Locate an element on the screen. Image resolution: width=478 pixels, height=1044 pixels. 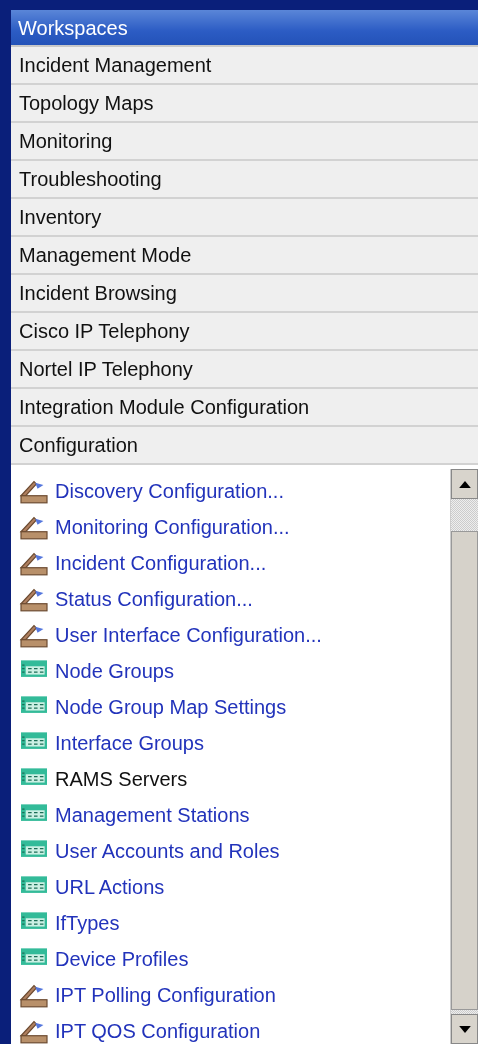
down-arrow-icon is located at coordinates (464, 1029).